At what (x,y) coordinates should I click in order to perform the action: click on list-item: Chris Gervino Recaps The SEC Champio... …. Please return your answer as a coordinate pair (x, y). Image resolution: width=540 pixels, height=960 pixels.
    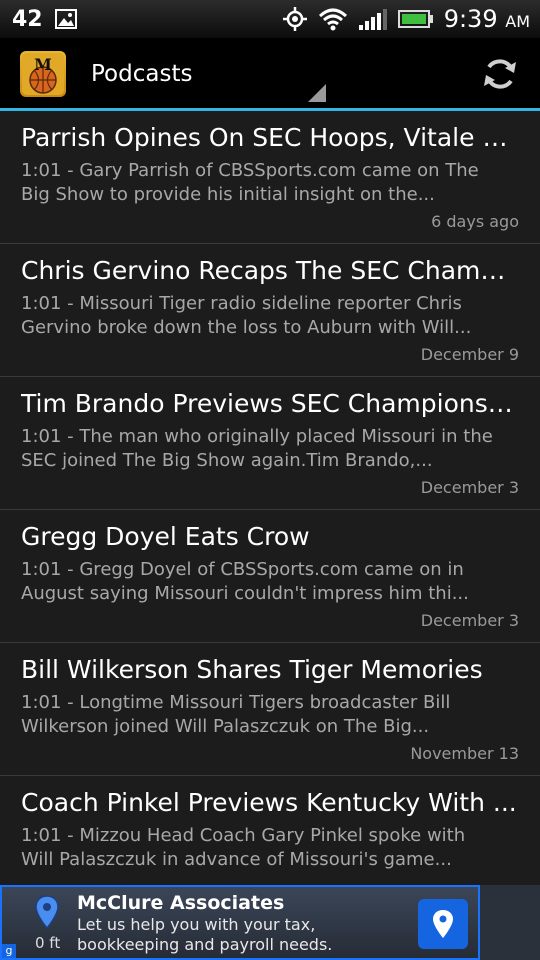
    Looking at the image, I should click on (270, 310).